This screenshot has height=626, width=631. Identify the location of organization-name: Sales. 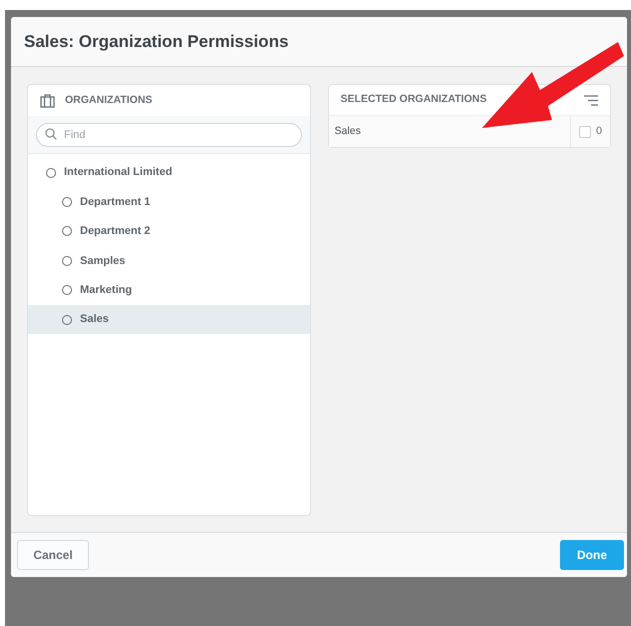
(348, 131).